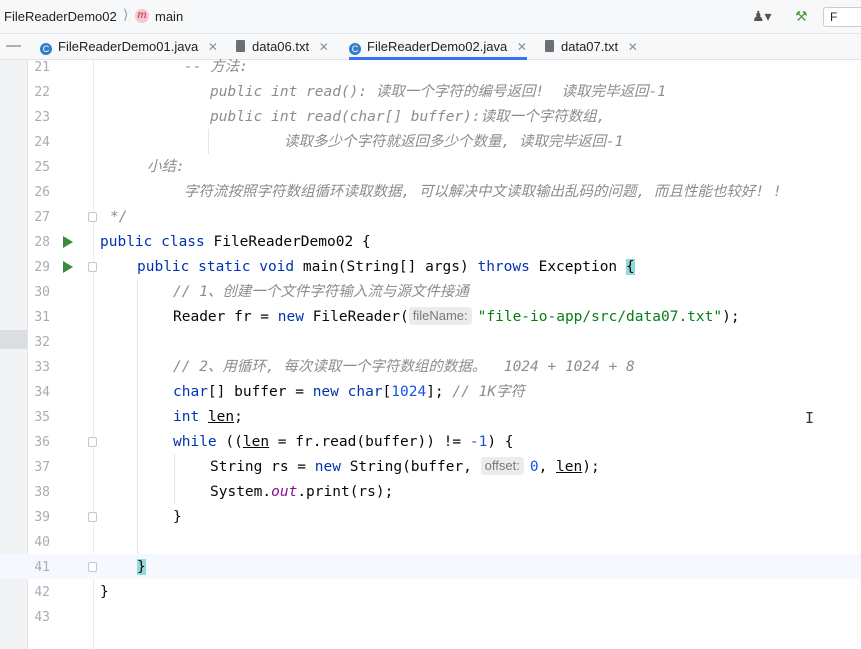 This screenshot has height=649, width=861. What do you see at coordinates (438, 92) in the screenshot?
I see `code-line-22: public int read(): 读取一个字符的编号返回! 读取完毕返回-1` at bounding box center [438, 92].